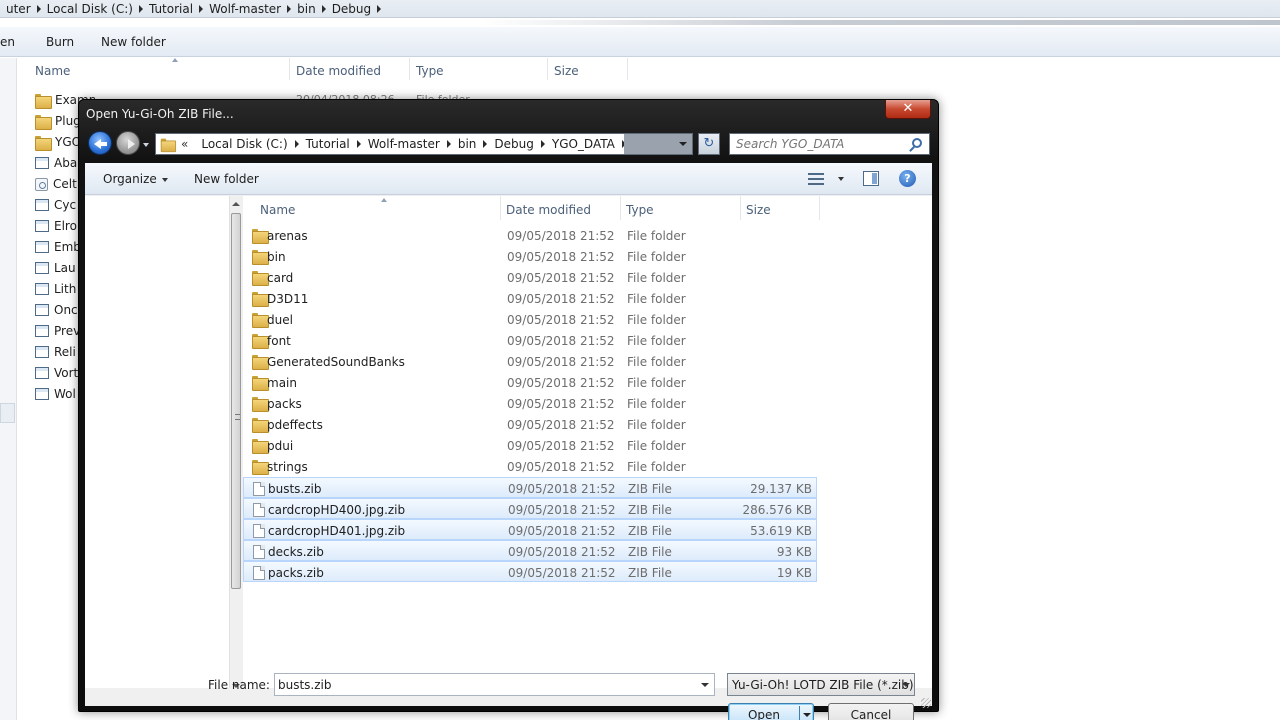 This screenshot has width=1280, height=720. Describe the element at coordinates (100, 143) in the screenshot. I see `back-button` at that location.